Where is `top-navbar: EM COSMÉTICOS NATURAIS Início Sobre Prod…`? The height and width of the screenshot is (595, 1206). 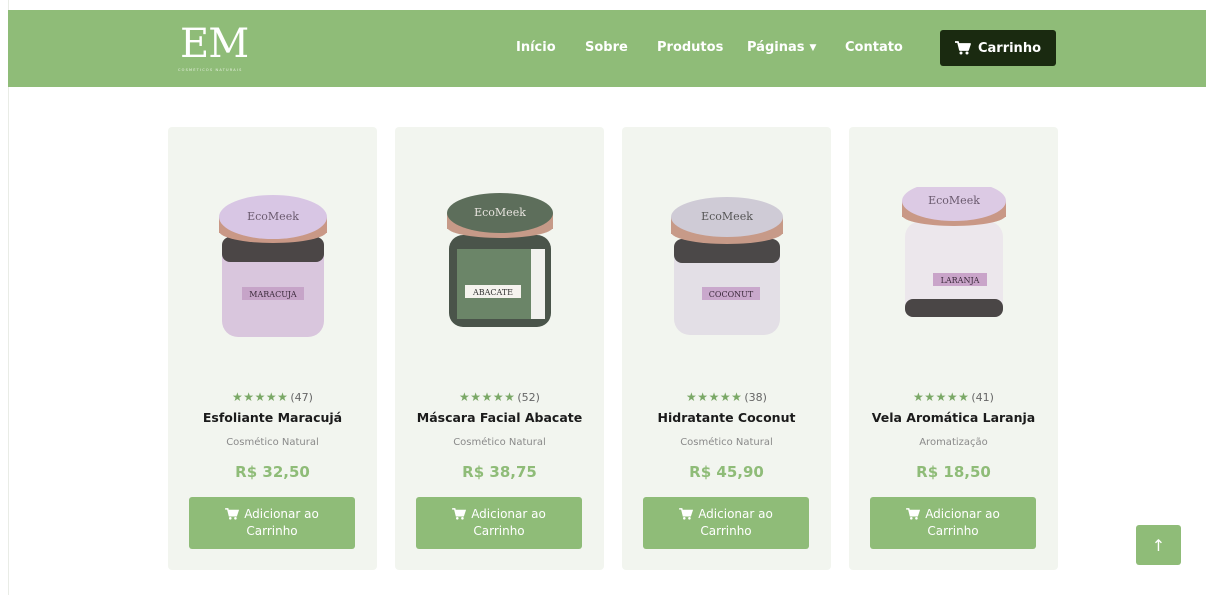 top-navbar: EM COSMÉTICOS NATURAIS Início Sobre Prod… is located at coordinates (607, 48).